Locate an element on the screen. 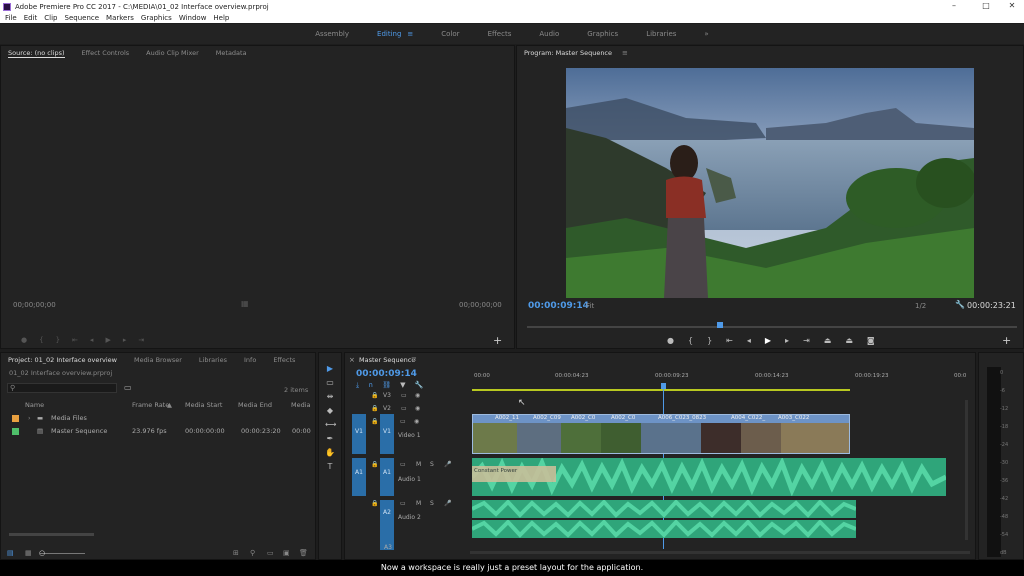 The image size is (1024, 576). column-media: Media is located at coordinates (301, 405).